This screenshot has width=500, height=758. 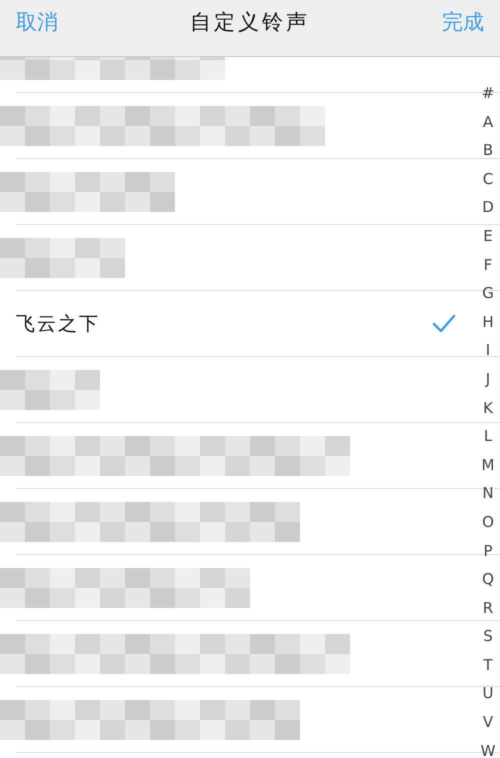 What do you see at coordinates (488, 93) in the screenshot?
I see `index-letter: #` at bounding box center [488, 93].